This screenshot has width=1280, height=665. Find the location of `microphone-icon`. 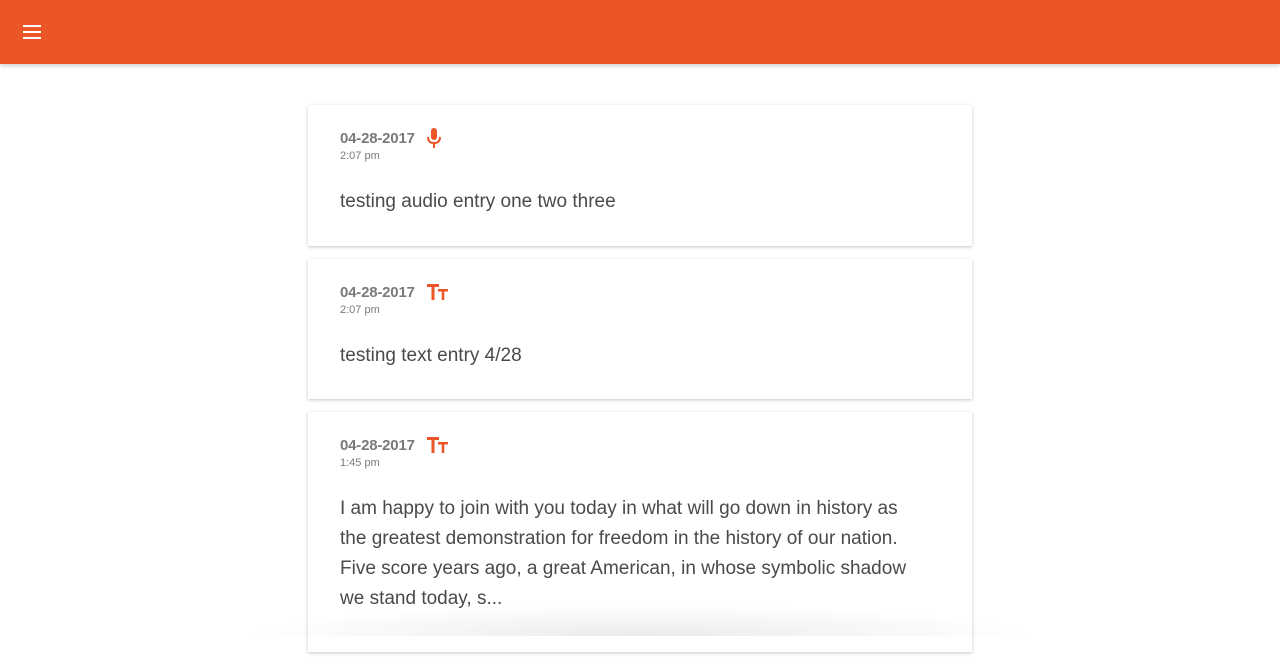

microphone-icon is located at coordinates (433, 138).